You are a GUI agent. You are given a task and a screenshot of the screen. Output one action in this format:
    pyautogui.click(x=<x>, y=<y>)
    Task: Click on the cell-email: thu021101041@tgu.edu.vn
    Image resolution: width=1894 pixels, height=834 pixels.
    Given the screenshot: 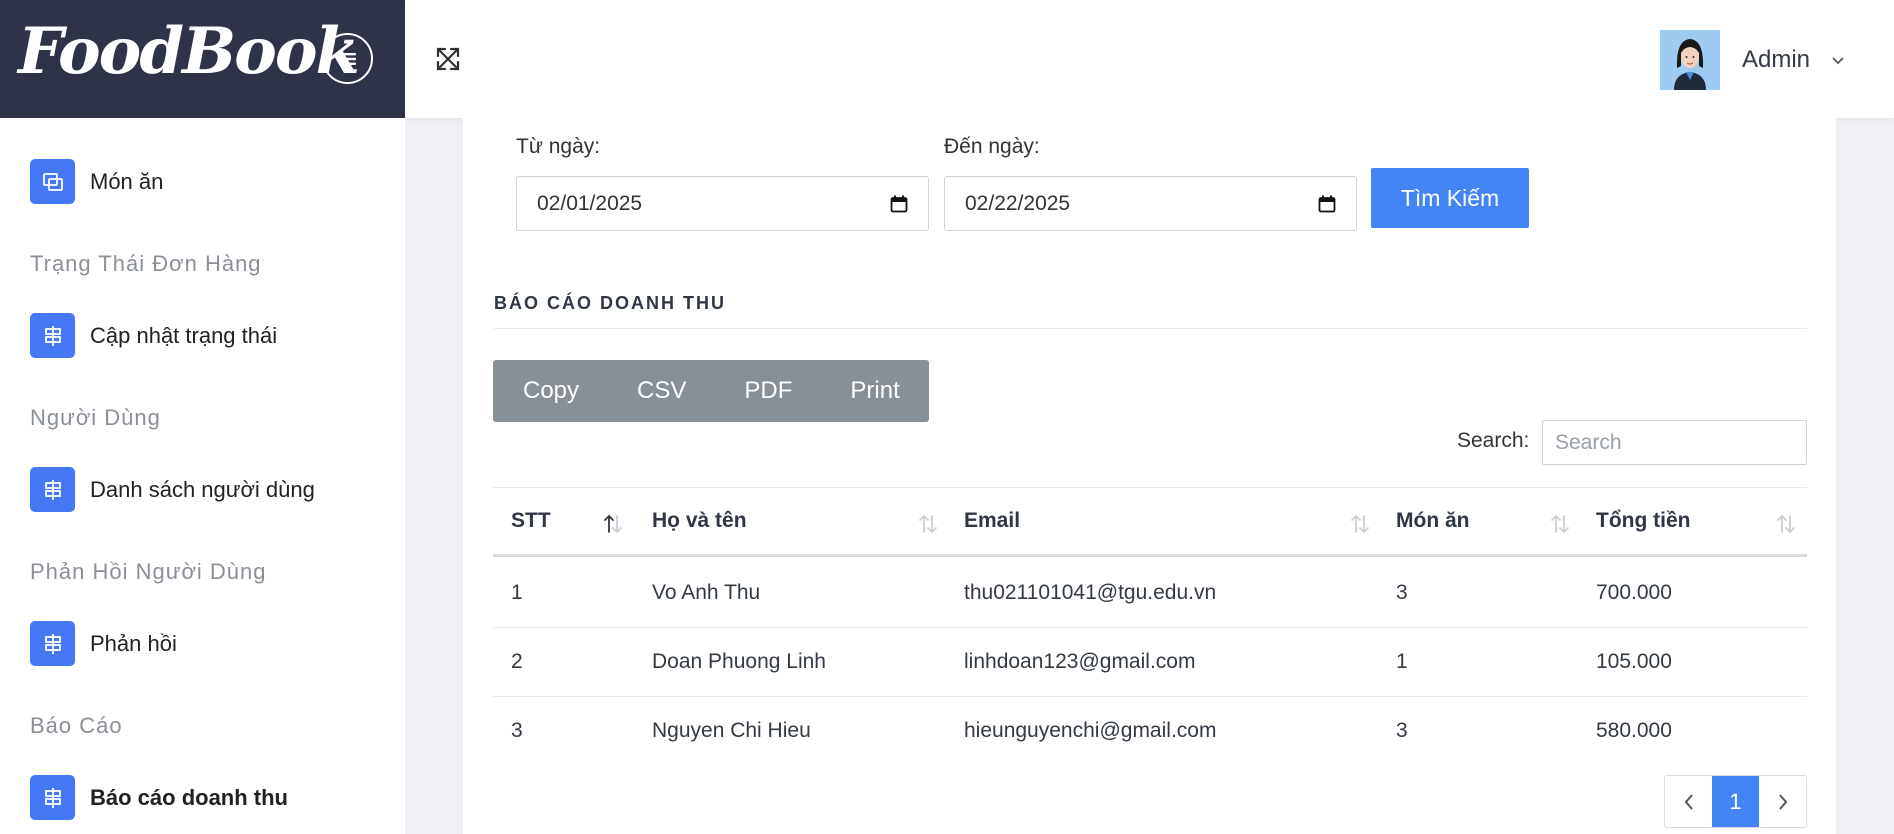 What is the action you would take?
    pyautogui.click(x=1090, y=592)
    